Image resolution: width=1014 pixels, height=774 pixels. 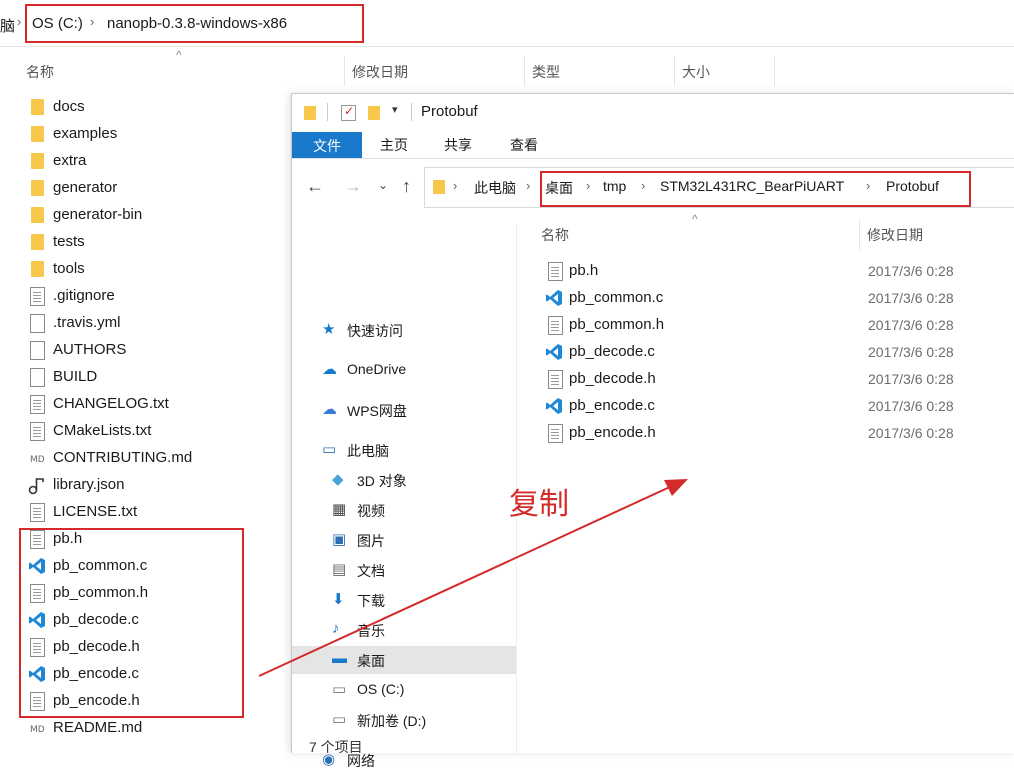 I want to click on list-item: examples, so click(x=172, y=134).